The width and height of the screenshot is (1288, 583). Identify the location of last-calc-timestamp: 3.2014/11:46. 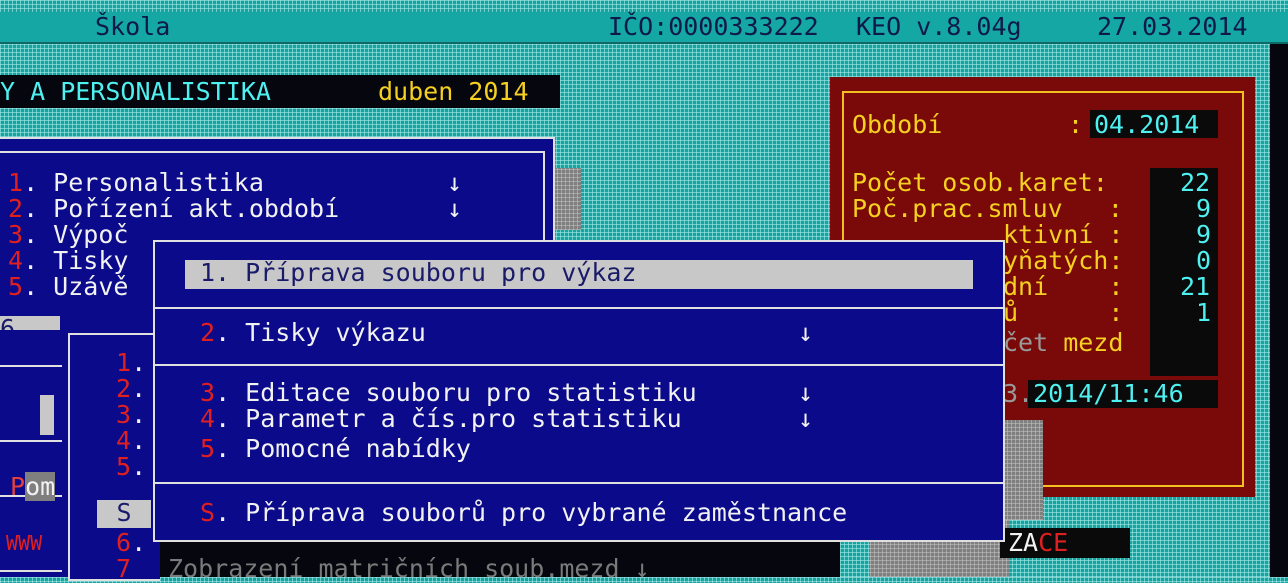
(1093, 393).